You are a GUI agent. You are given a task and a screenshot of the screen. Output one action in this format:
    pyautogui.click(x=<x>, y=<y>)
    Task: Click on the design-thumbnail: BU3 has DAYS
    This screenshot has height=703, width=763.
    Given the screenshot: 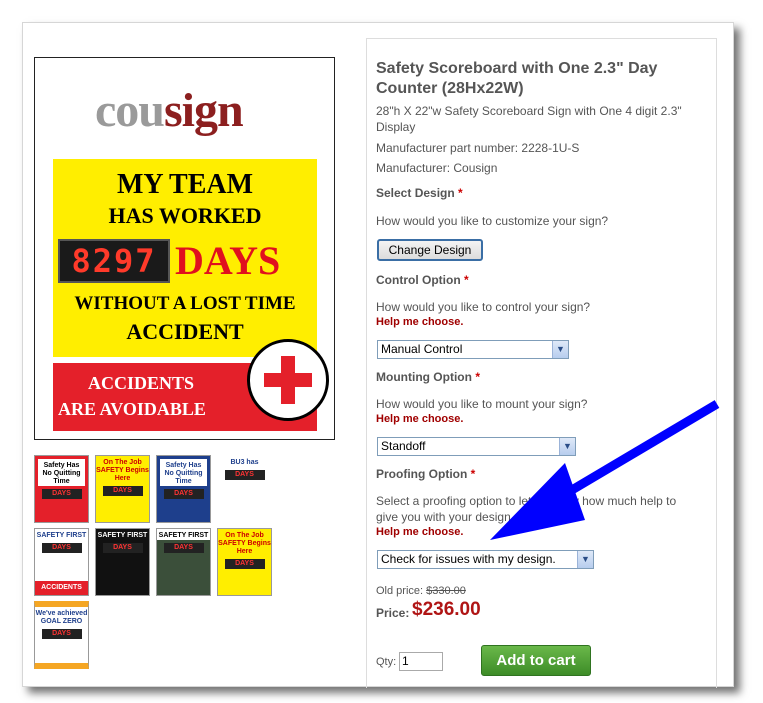 What is the action you would take?
    pyautogui.click(x=244, y=489)
    